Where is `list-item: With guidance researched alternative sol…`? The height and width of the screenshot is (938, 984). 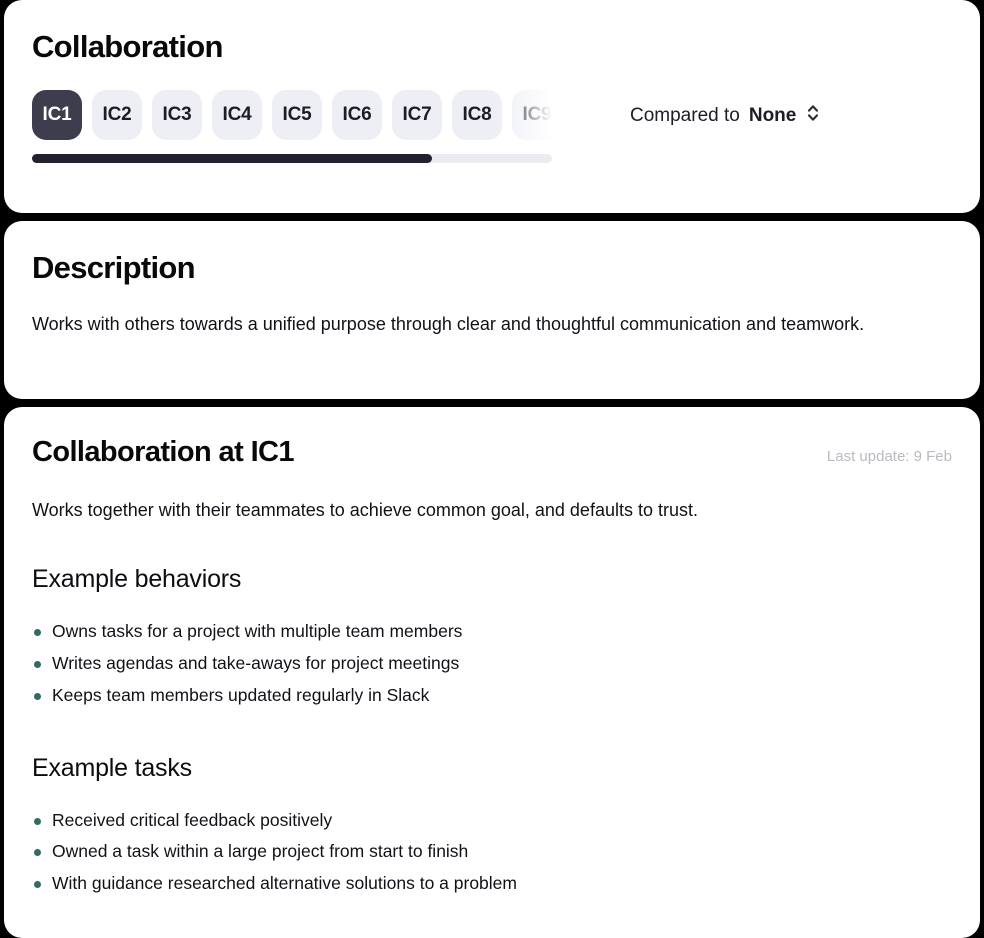
list-item: With guidance researched alternative sol… is located at coordinates (492, 884).